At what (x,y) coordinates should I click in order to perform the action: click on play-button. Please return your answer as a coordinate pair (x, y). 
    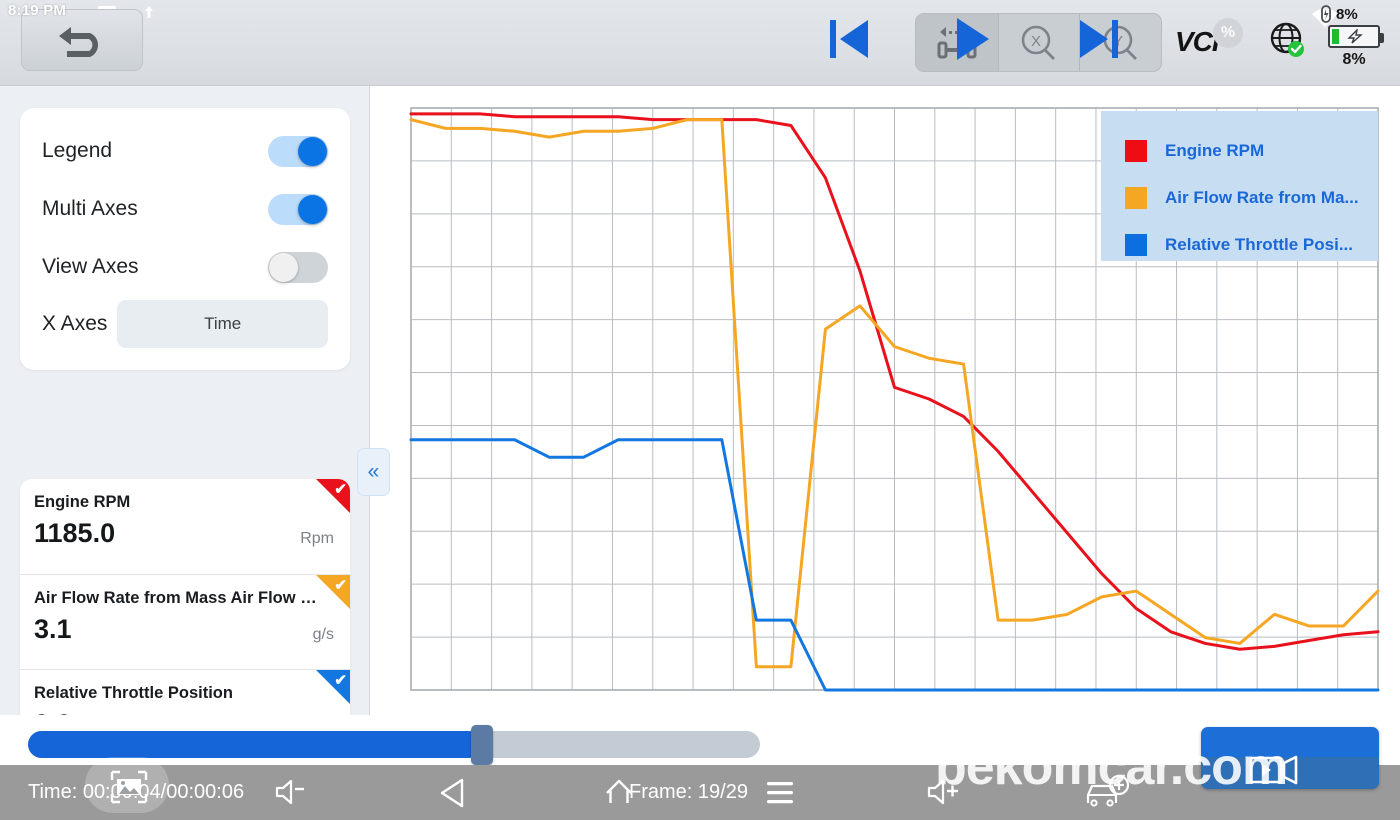
    Looking at the image, I should click on (973, 39).